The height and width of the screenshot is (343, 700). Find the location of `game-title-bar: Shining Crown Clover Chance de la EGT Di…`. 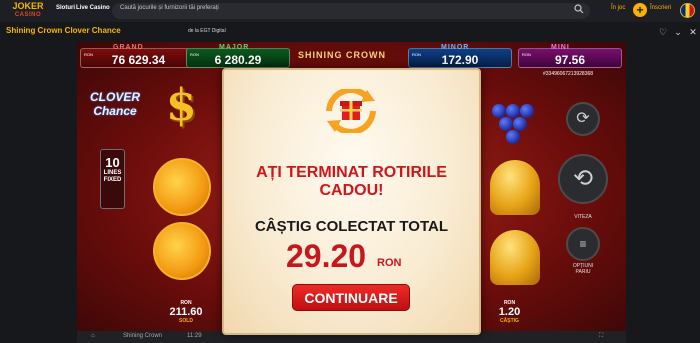

game-title-bar: Shining Crown Clover Chance de la EGT Di… is located at coordinates (350, 32).